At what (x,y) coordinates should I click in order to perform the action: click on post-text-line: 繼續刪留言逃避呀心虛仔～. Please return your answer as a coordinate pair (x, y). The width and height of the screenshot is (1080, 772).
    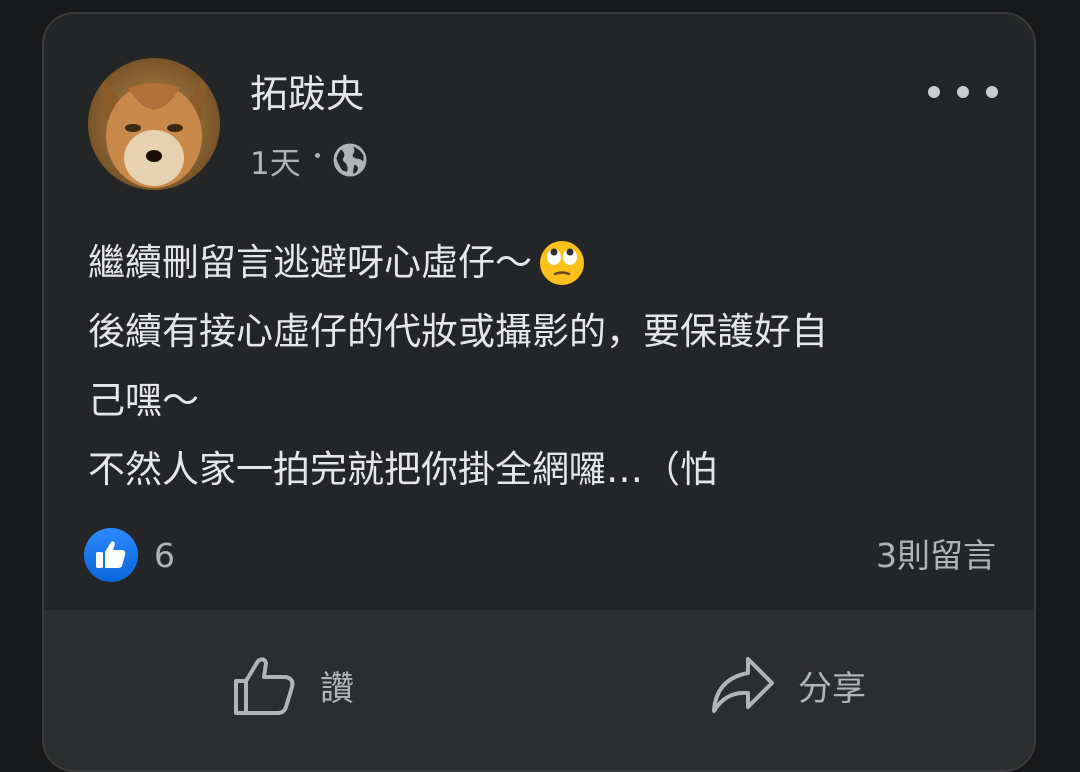
    Looking at the image, I should click on (538, 262).